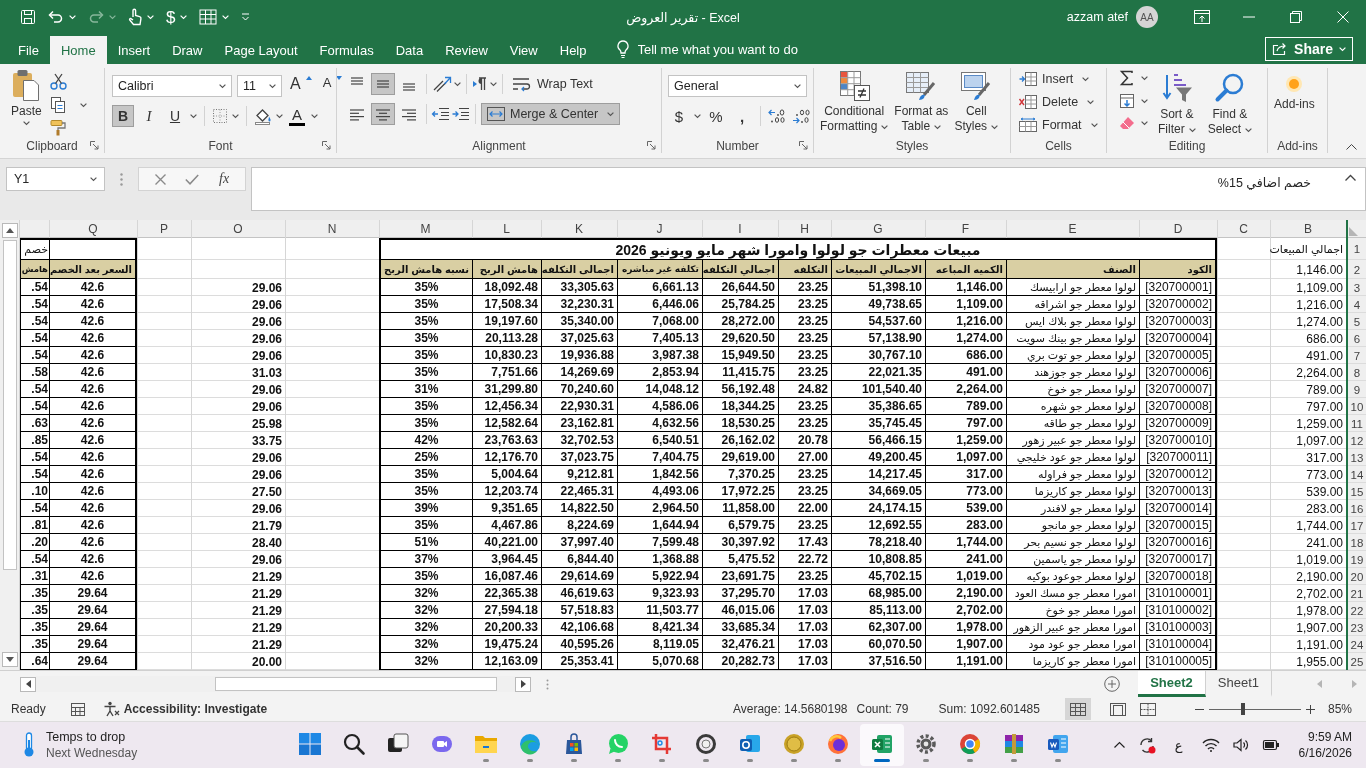 Image resolution: width=1366 pixels, height=768 pixels. I want to click on dialog-launcher-icon, so click(94, 145).